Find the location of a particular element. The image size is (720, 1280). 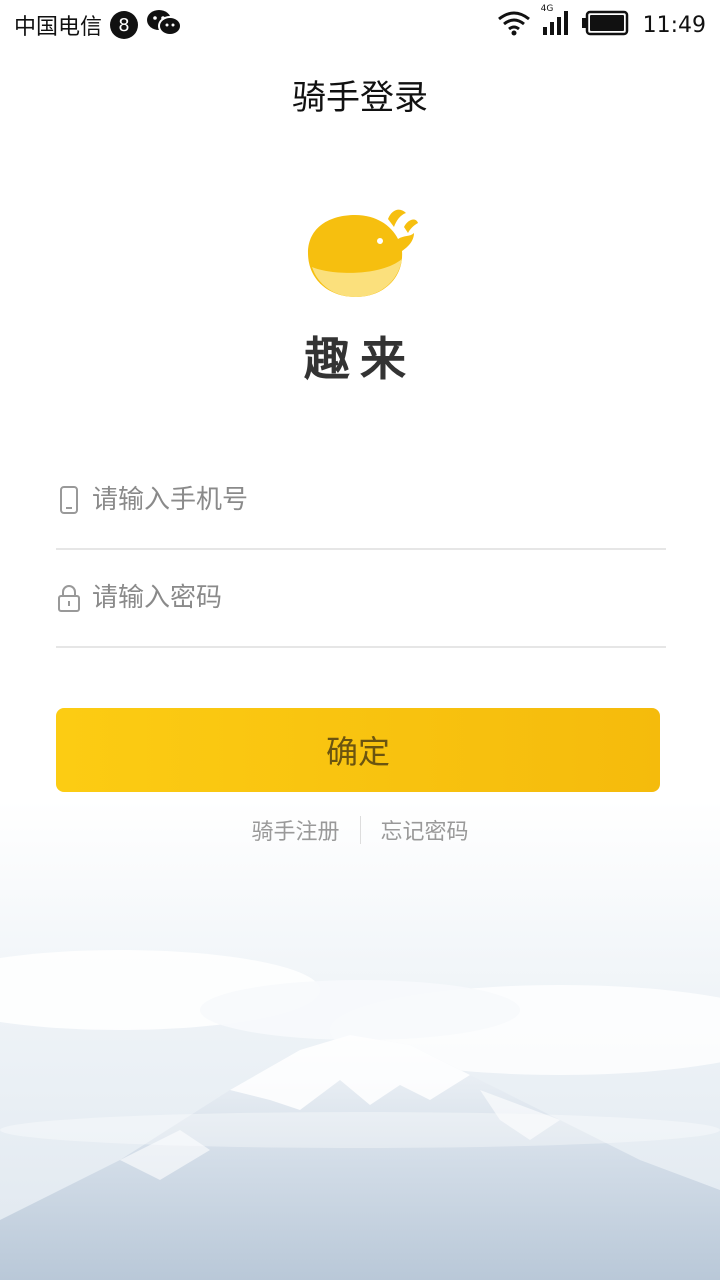

password-field-row is located at coordinates (361, 599).